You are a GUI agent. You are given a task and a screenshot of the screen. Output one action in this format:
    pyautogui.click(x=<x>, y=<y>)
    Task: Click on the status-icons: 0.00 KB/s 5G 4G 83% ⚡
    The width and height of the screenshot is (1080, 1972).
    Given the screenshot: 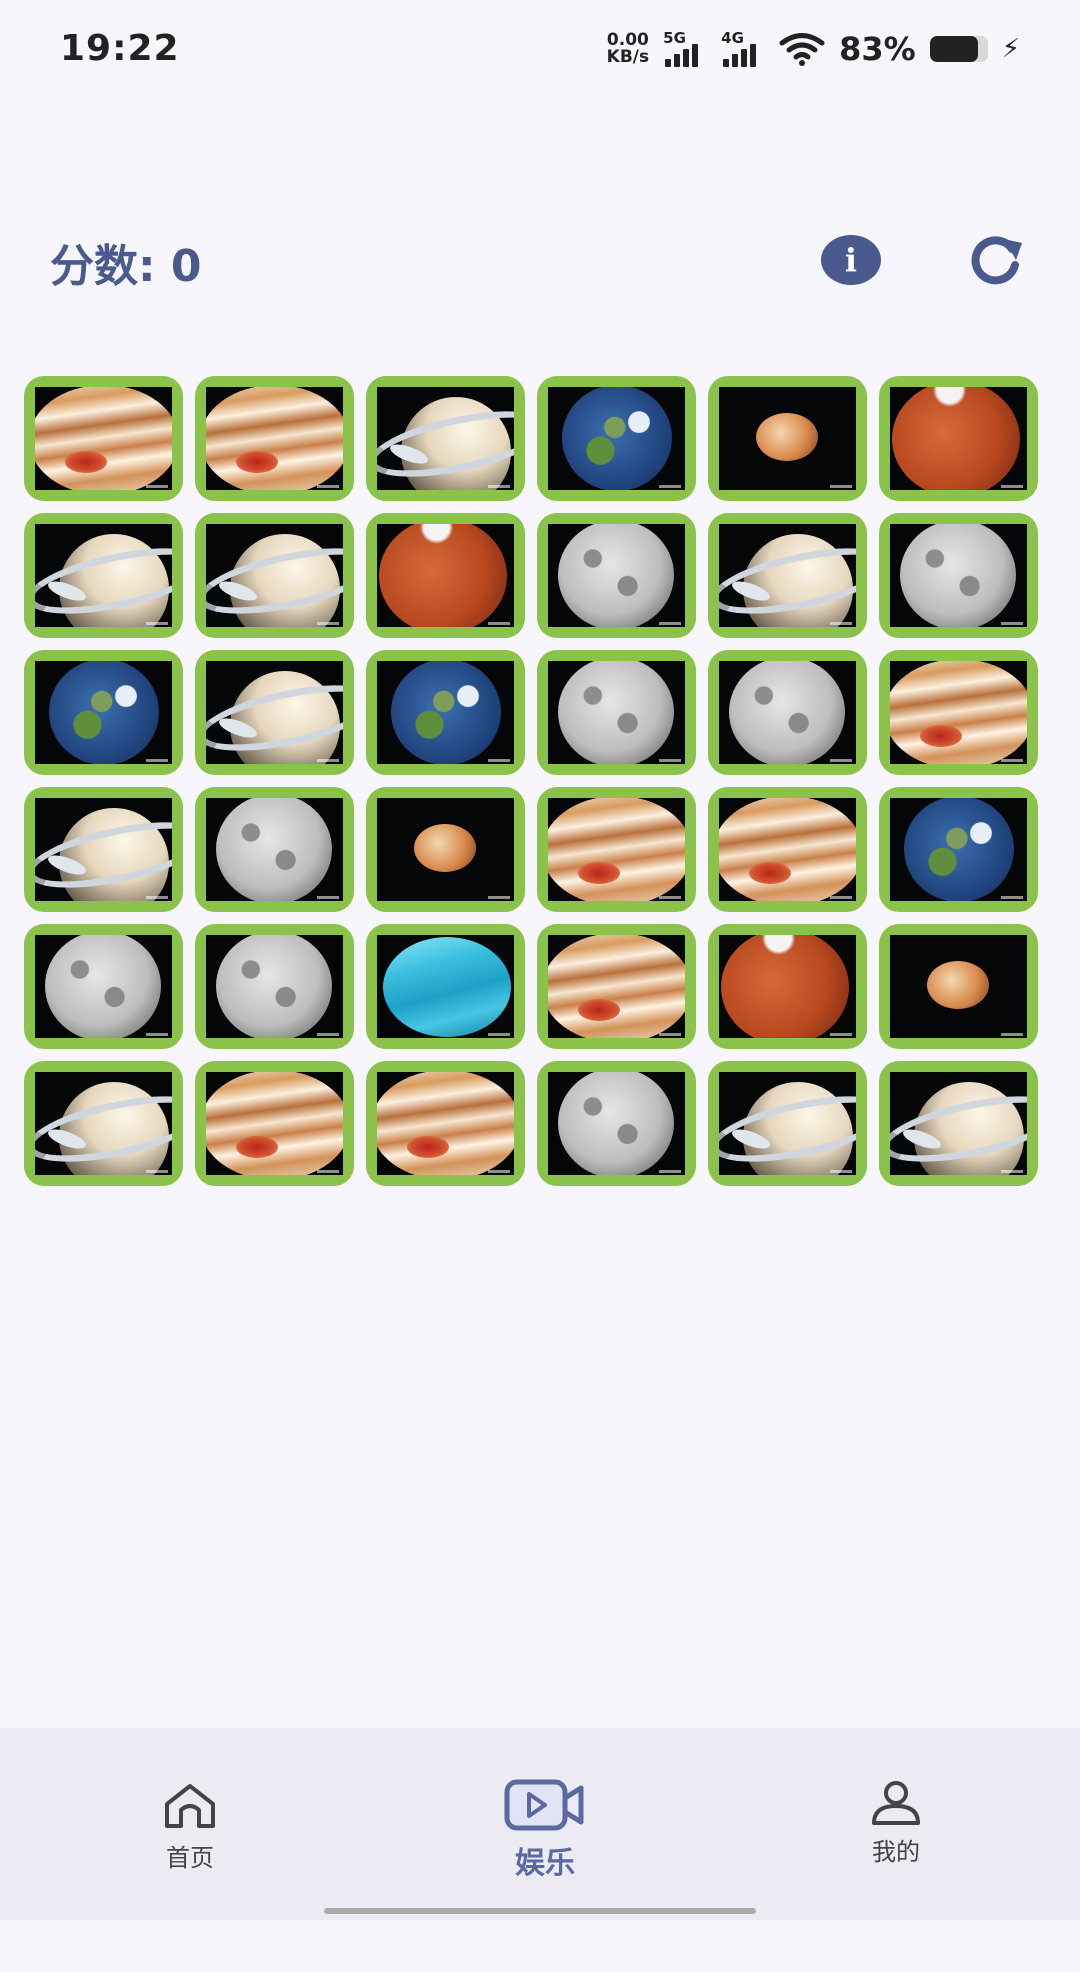 What is the action you would take?
    pyautogui.click(x=813, y=48)
    